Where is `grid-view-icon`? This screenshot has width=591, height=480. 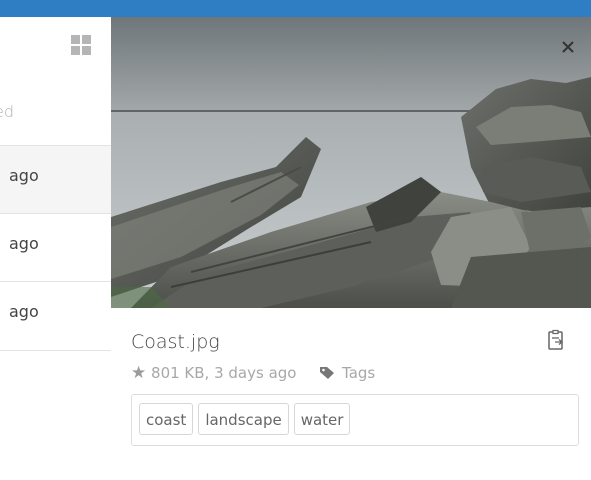
grid-view-icon is located at coordinates (81, 45).